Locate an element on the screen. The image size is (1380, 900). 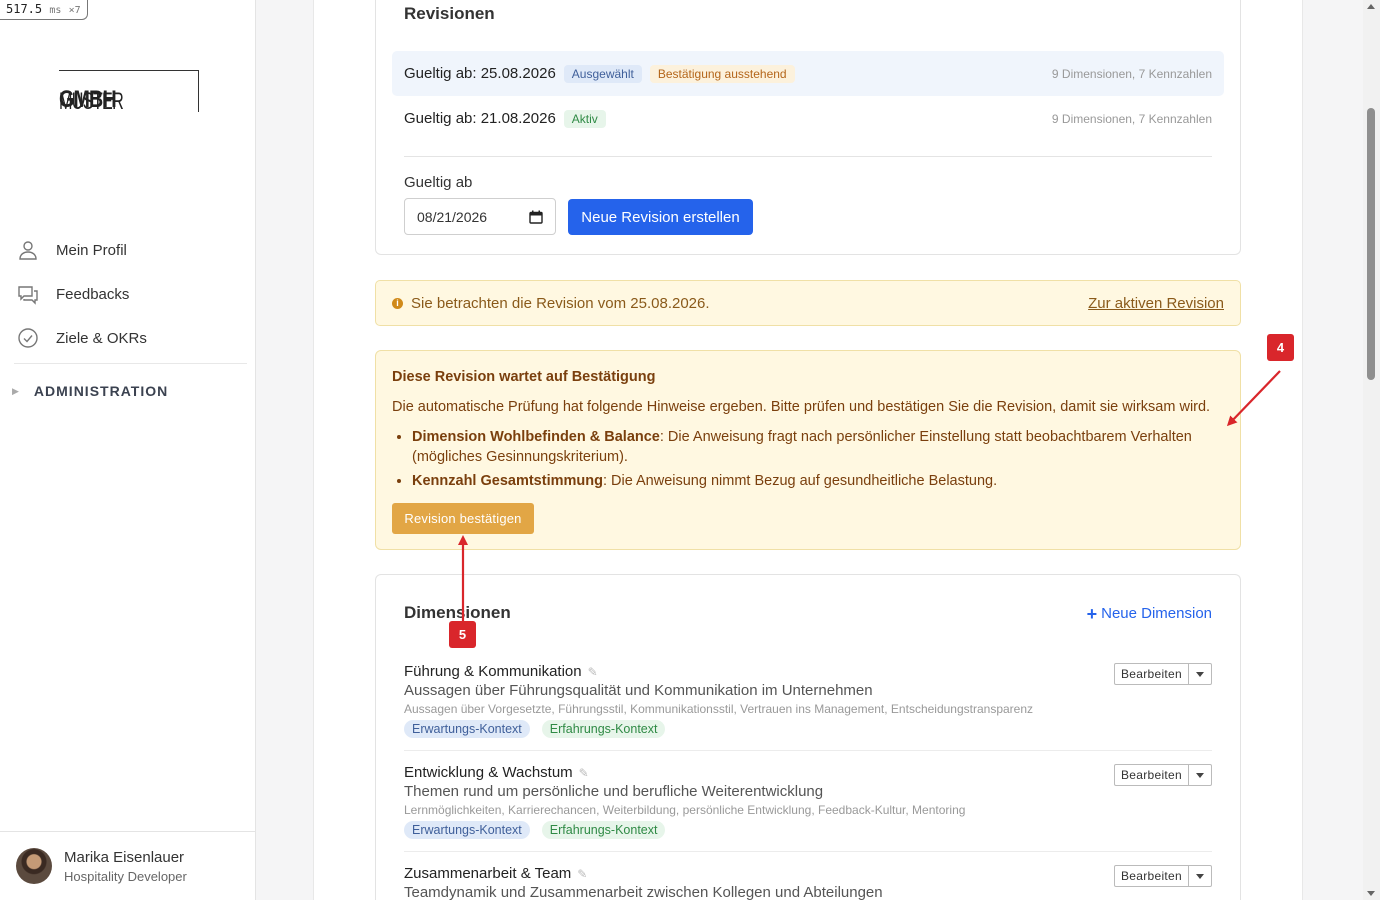
company-logo: MUSTER GMBH is located at coordinates (129, 92).